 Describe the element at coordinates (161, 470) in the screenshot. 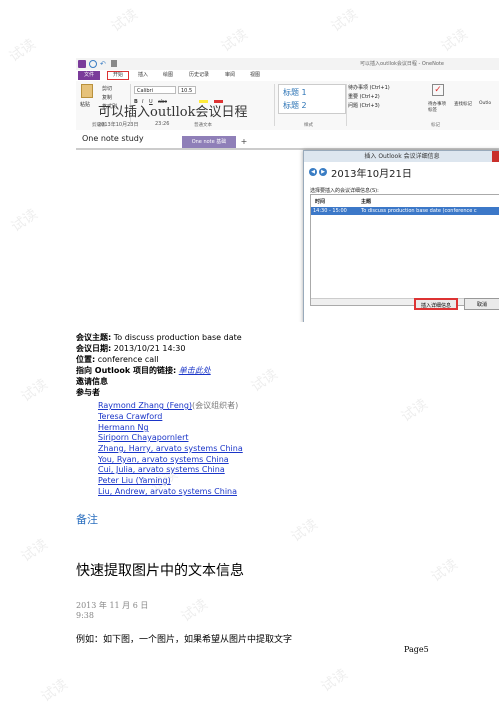

I see `attendee-link: Cui, Julia, arvato systems China` at that location.